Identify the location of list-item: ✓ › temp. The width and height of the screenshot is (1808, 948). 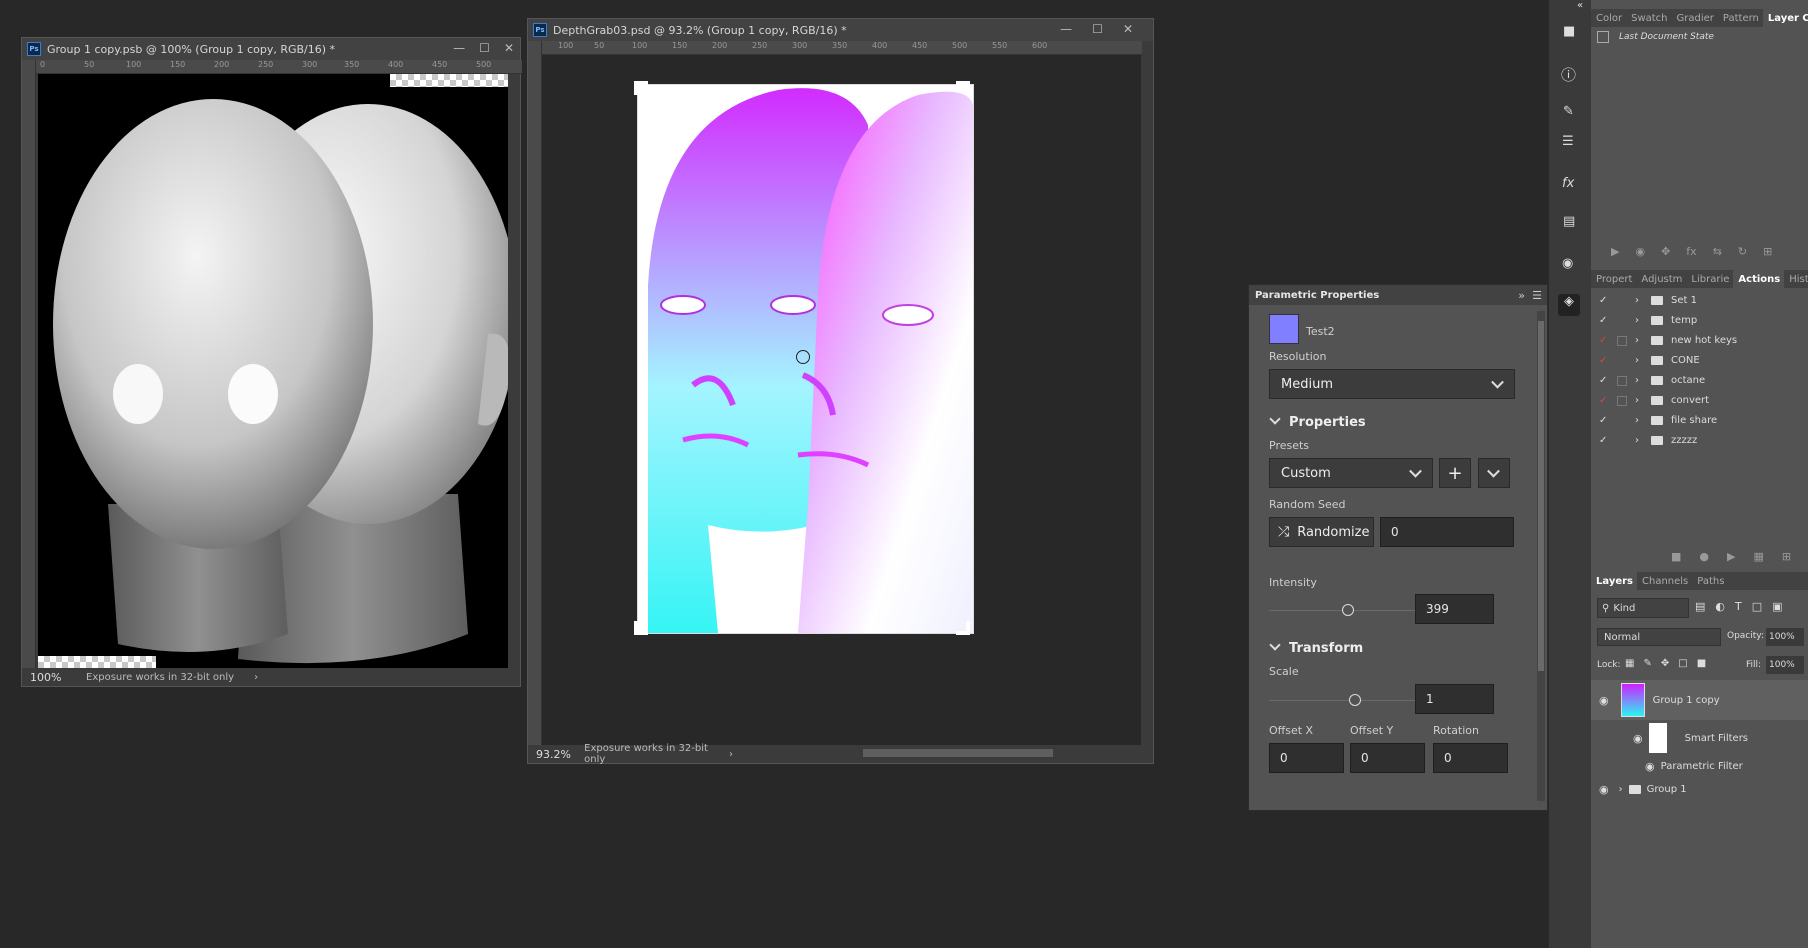
(1699, 320).